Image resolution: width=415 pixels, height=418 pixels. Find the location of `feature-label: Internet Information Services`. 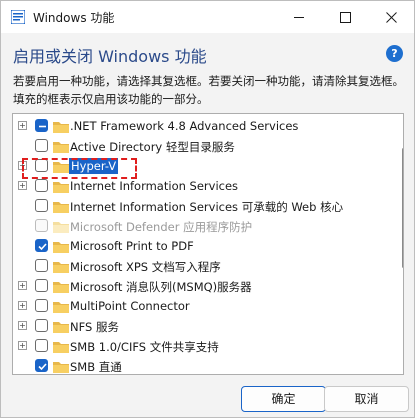

feature-label: Internet Information Services is located at coordinates (154, 186).